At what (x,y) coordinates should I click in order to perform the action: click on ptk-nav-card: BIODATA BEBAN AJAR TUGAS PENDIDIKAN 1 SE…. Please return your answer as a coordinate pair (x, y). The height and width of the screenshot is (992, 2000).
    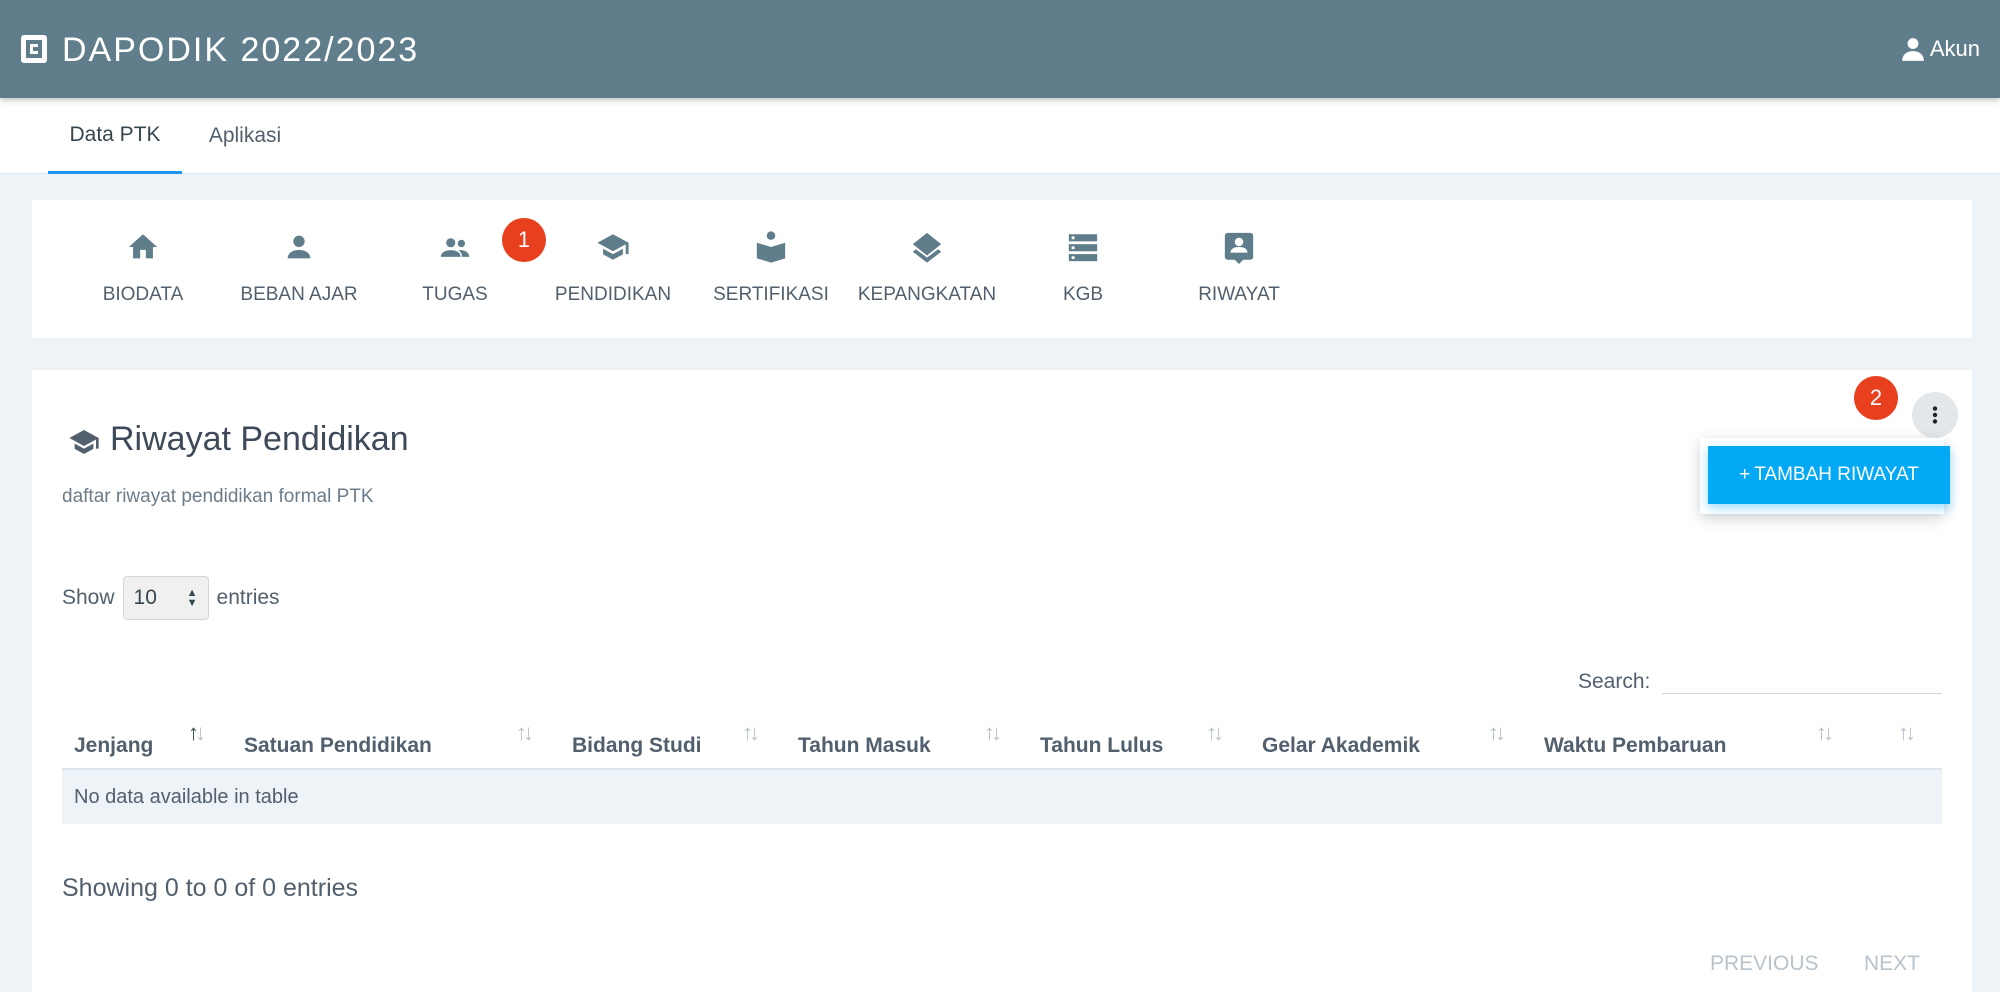
    Looking at the image, I should click on (1002, 269).